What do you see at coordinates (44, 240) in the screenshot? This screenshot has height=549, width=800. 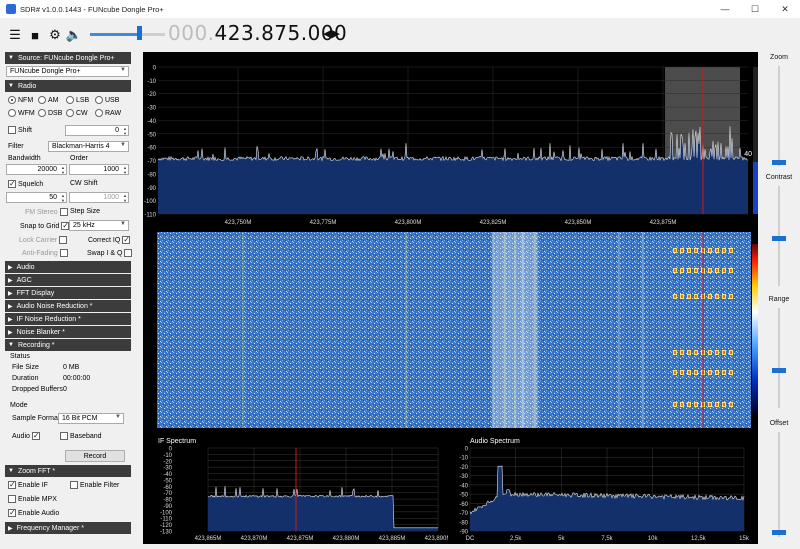 I see `lock-carrier-checkbox: Lock Carrier` at bounding box center [44, 240].